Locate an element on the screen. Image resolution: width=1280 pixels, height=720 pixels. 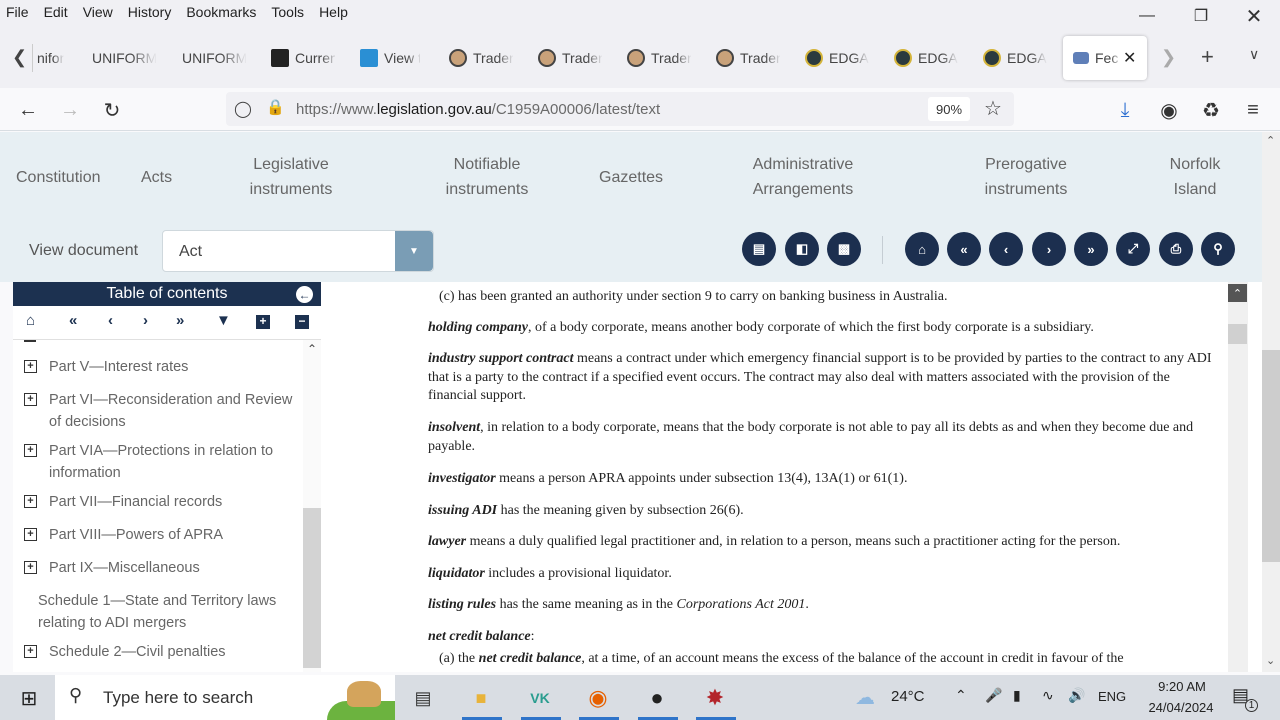
toc-first-icon: « is located at coordinates (73, 320).